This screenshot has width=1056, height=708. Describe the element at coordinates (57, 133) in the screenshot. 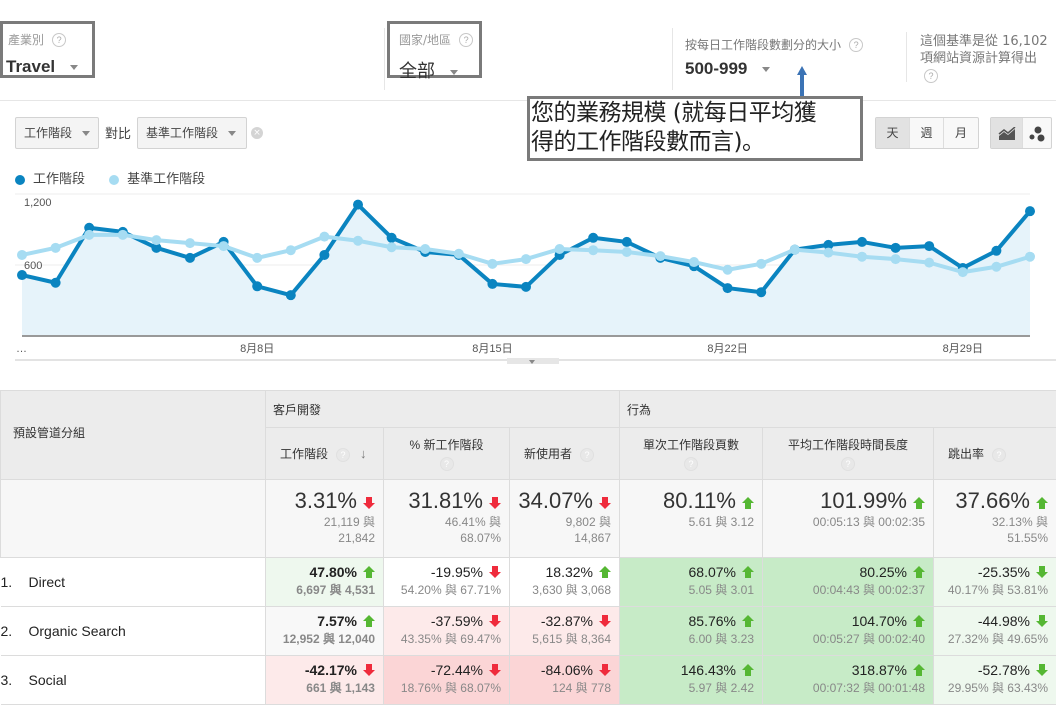

I see `metric-dropdown: 工作階段` at that location.